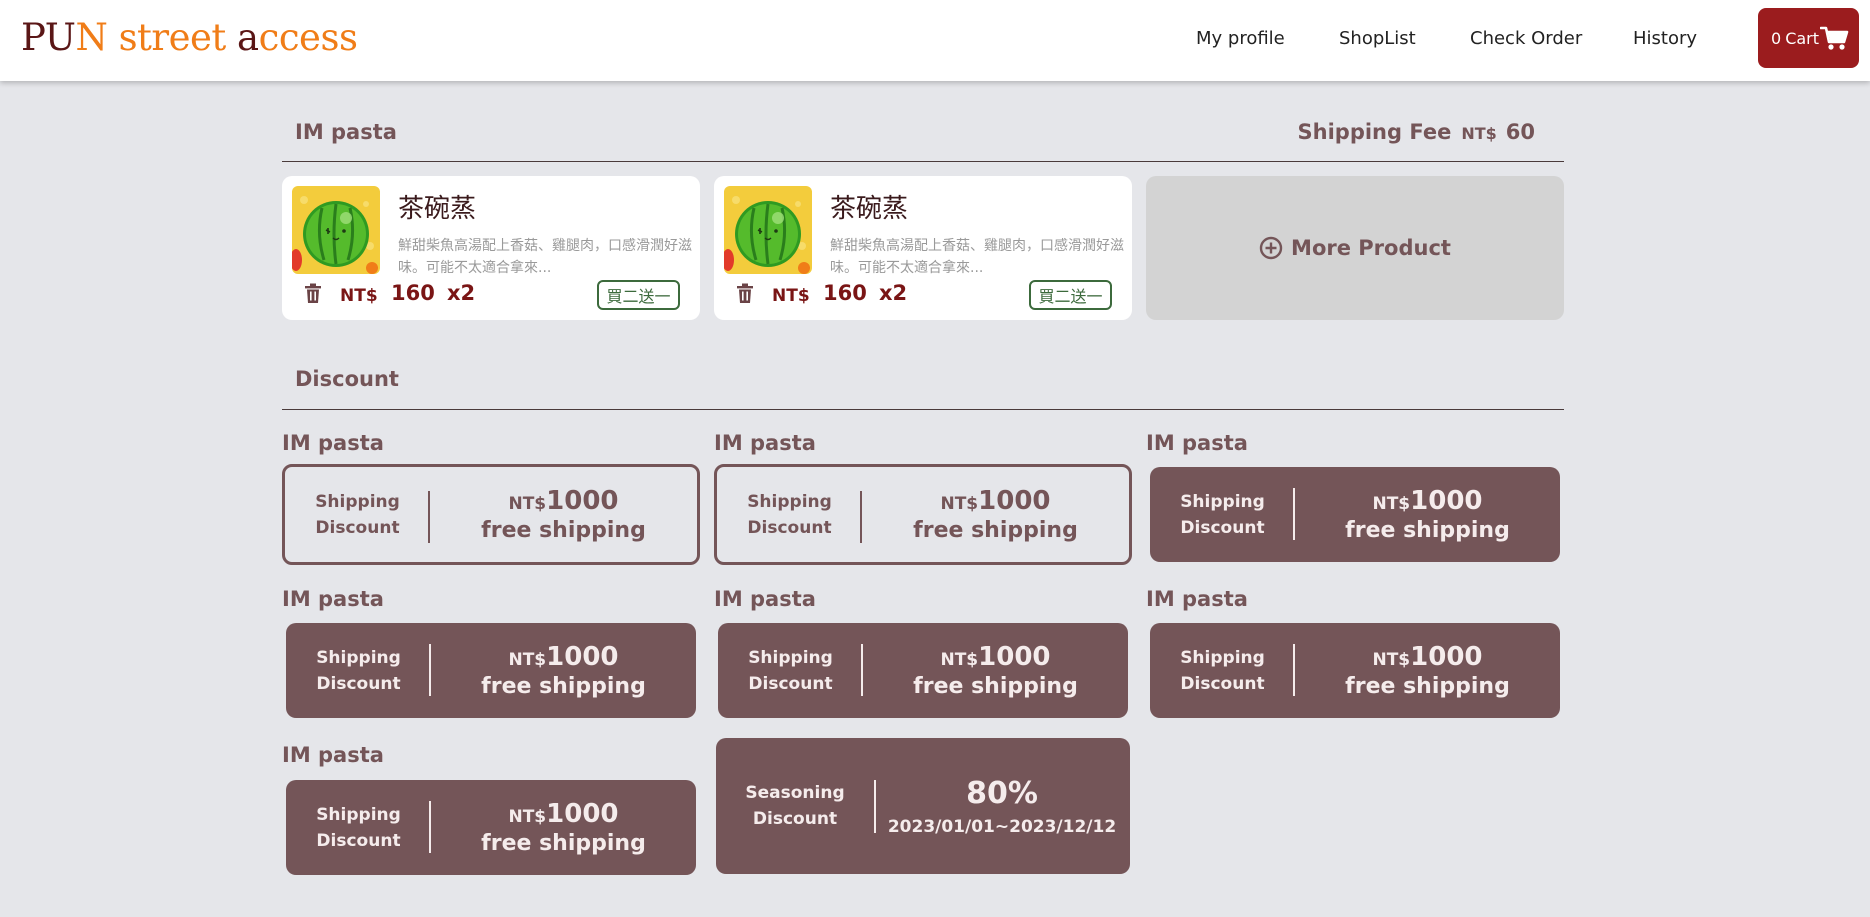  What do you see at coordinates (1377, 39) in the screenshot?
I see `nav-shoplist: ShopList` at bounding box center [1377, 39].